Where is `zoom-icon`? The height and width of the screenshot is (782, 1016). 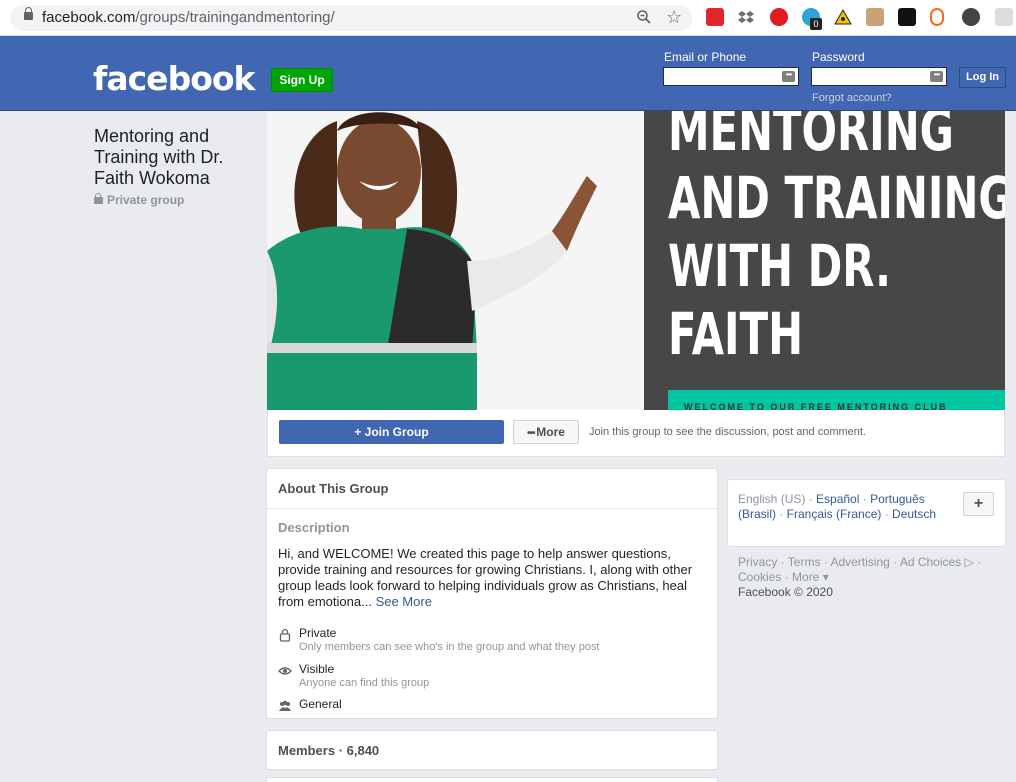 zoom-icon is located at coordinates (644, 17).